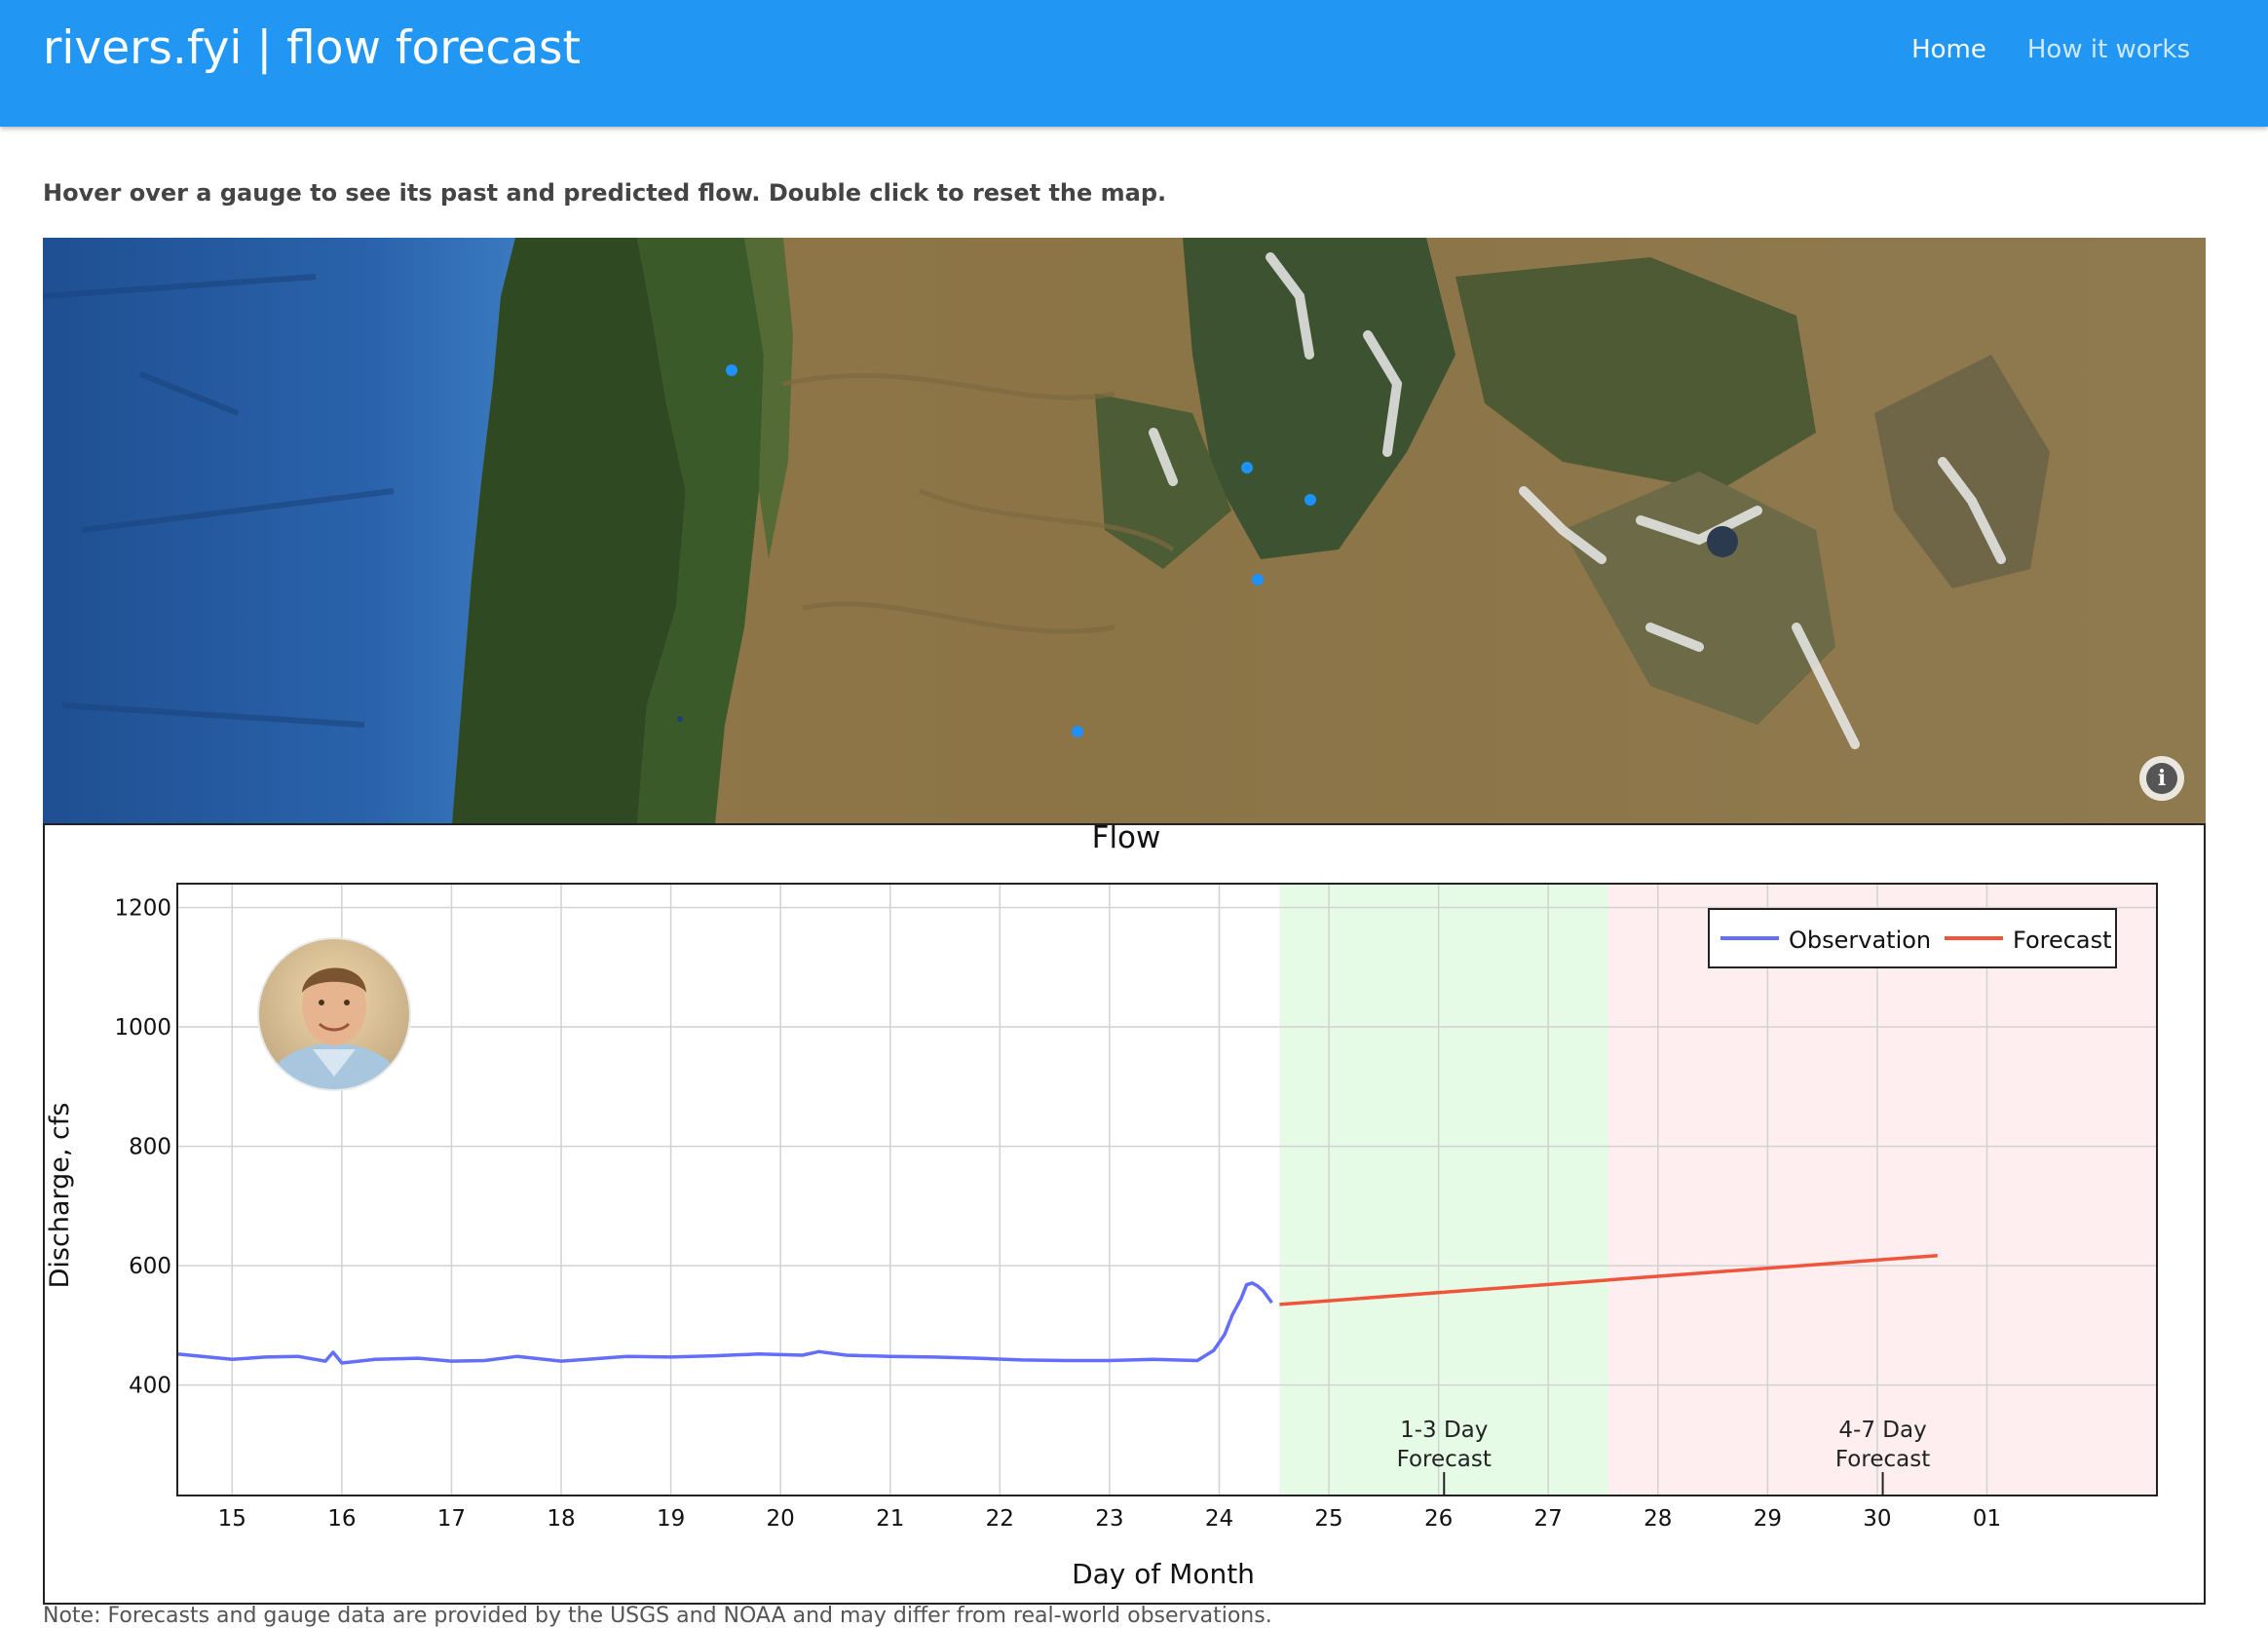 The image size is (2268, 1628). What do you see at coordinates (1438, 1519) in the screenshot?
I see `x-tick-label: 26` at bounding box center [1438, 1519].